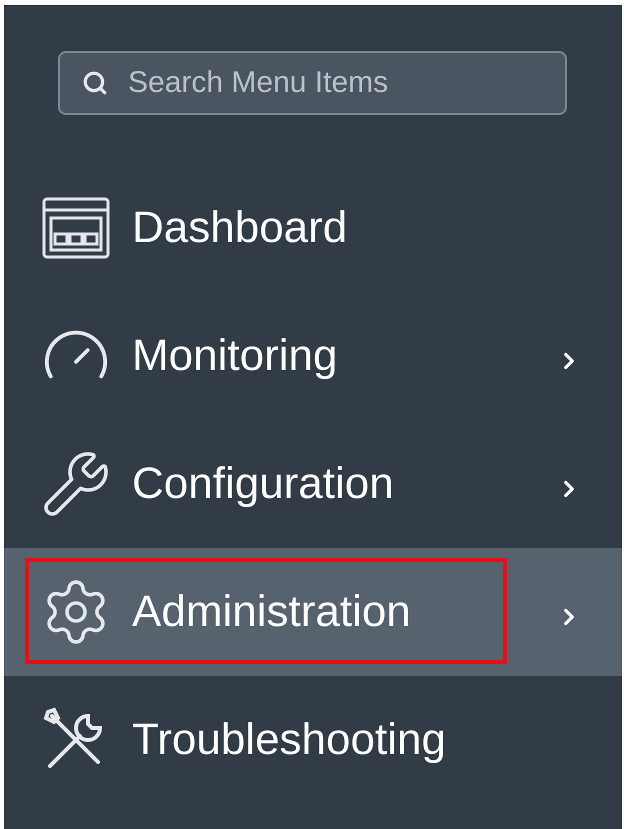 The height and width of the screenshot is (829, 624). What do you see at coordinates (240, 228) in the screenshot?
I see `menu-label: Dashboard` at bounding box center [240, 228].